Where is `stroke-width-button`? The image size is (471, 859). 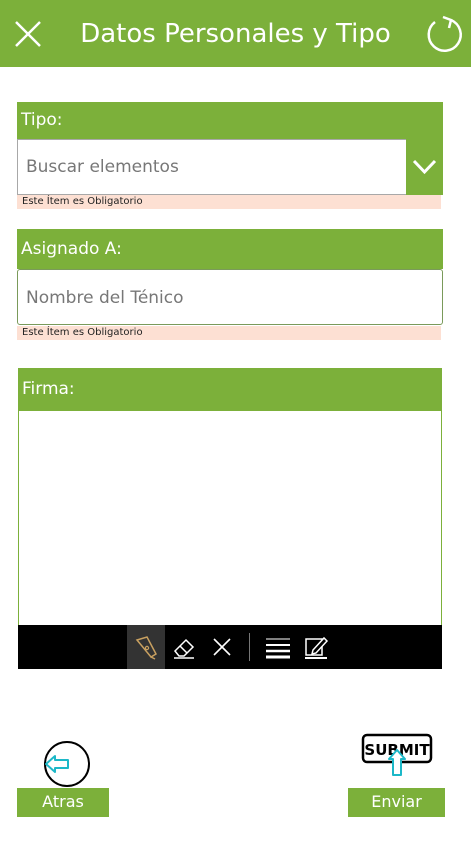 stroke-width-button is located at coordinates (278, 647).